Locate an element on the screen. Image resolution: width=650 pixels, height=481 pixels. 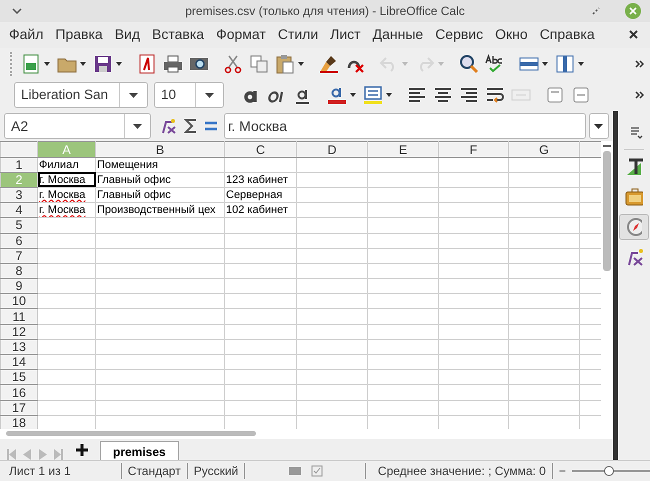
find-replace-icon is located at coordinates (469, 64).